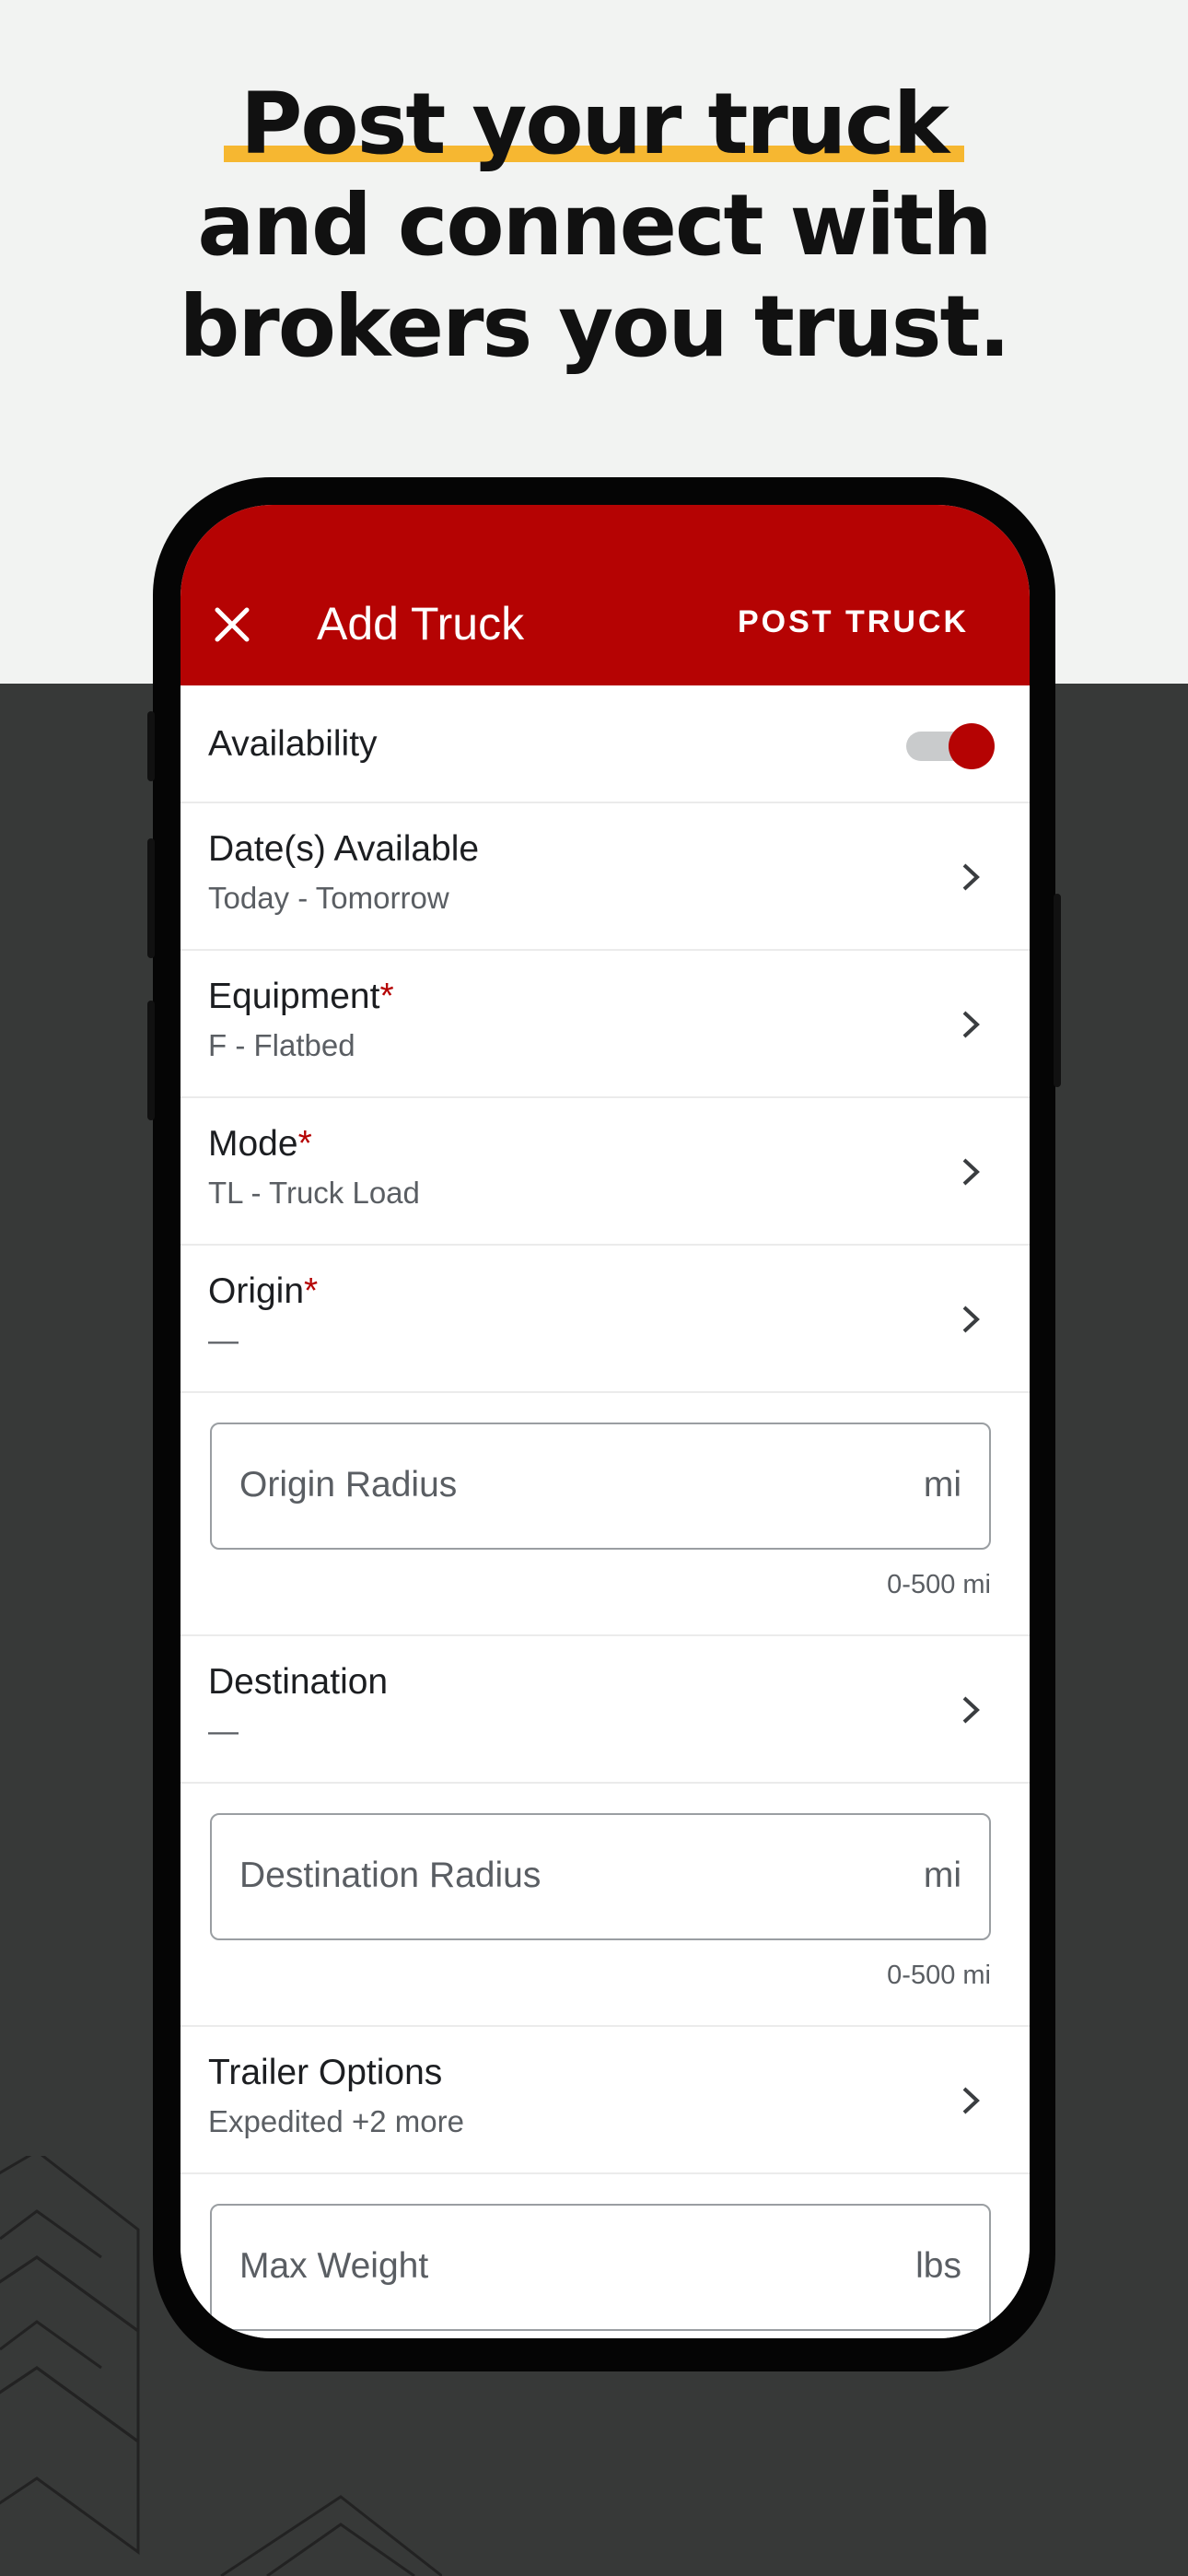 The image size is (1188, 2576). What do you see at coordinates (605, 877) in the screenshot?
I see `dates-available-row: Date(s) Available Today - Tomorrow` at bounding box center [605, 877].